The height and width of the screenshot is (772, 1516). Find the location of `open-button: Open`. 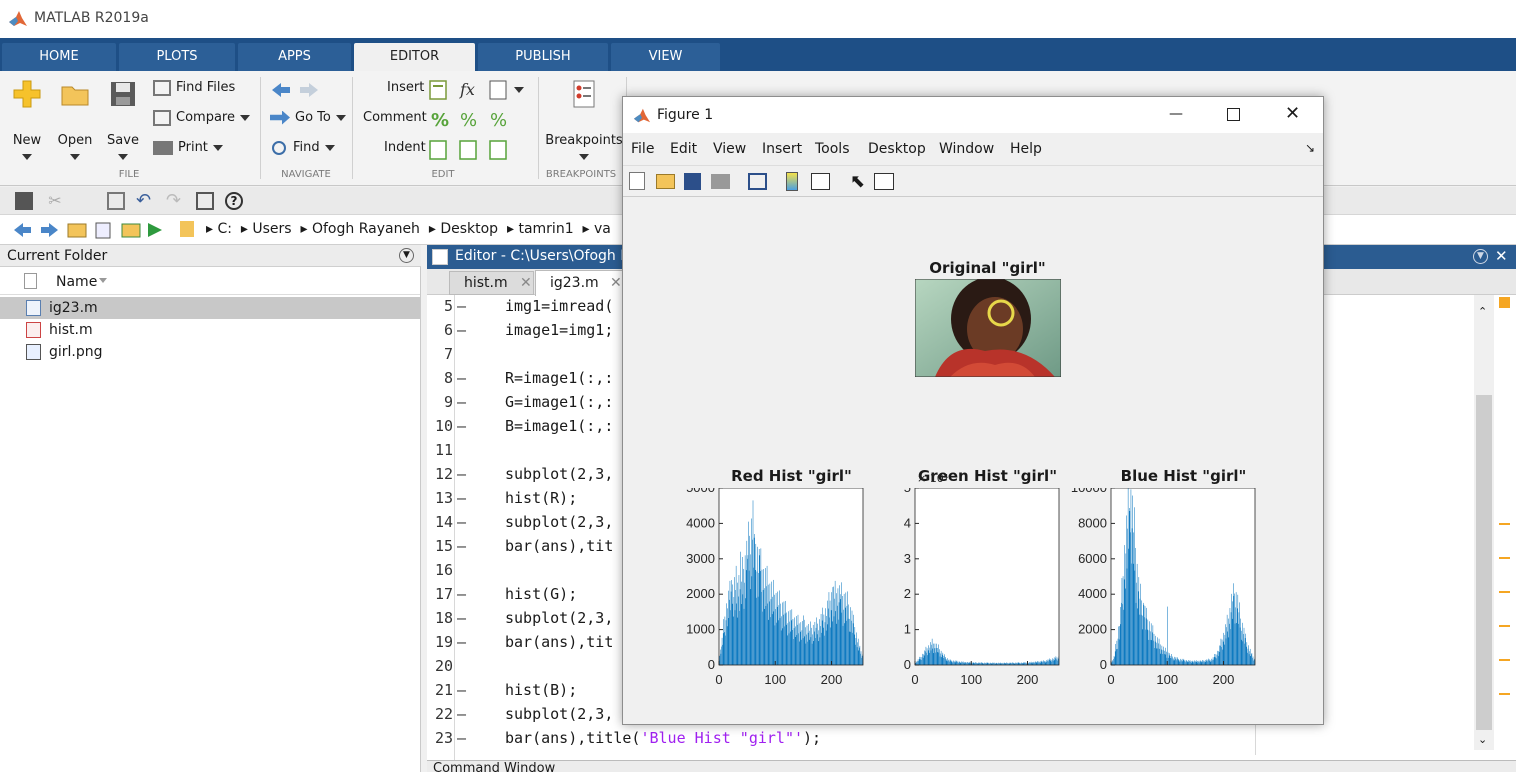

open-button: Open is located at coordinates (75, 121).